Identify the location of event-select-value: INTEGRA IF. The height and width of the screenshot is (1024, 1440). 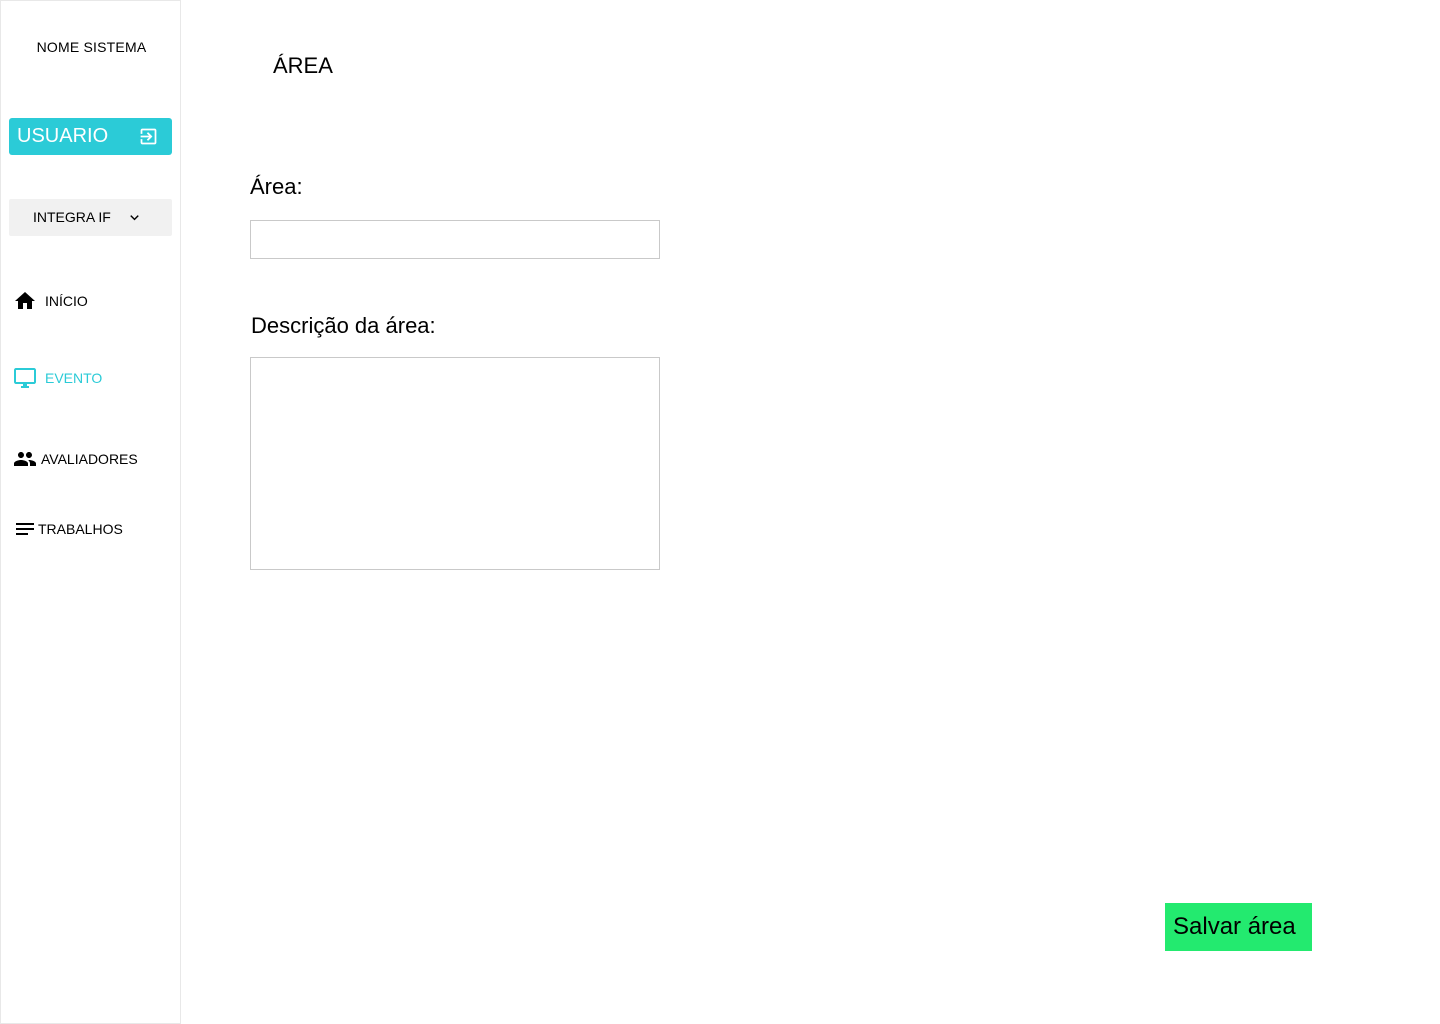
(72, 217).